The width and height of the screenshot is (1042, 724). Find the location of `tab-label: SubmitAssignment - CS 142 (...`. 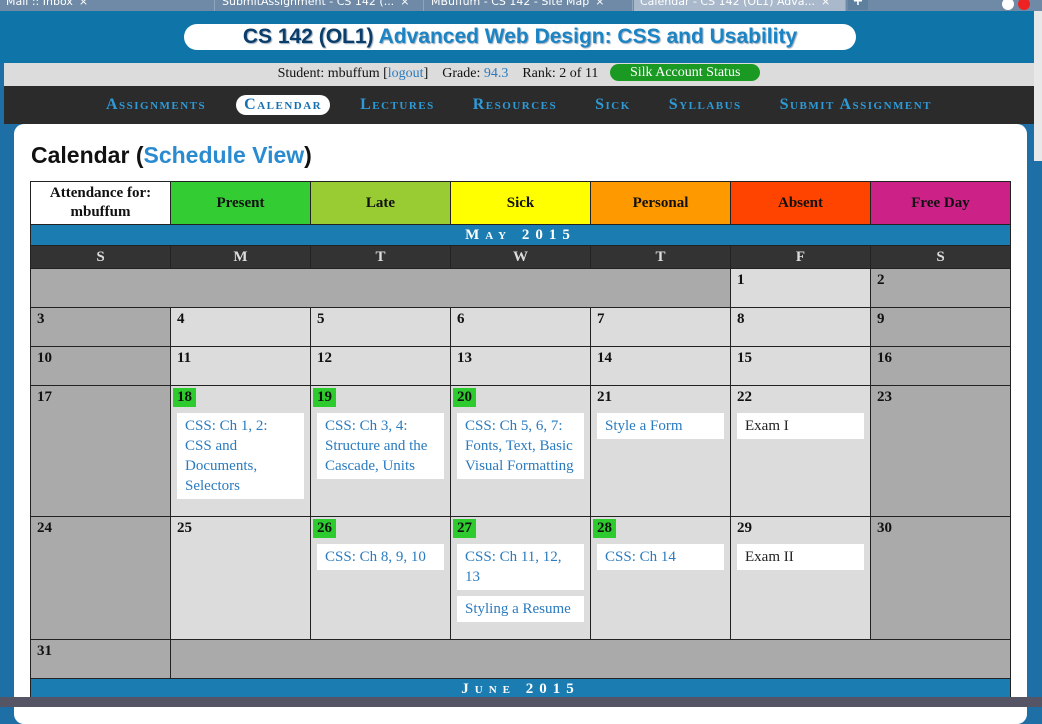

tab-label: SubmitAssignment - CS 142 (... is located at coordinates (308, 4).